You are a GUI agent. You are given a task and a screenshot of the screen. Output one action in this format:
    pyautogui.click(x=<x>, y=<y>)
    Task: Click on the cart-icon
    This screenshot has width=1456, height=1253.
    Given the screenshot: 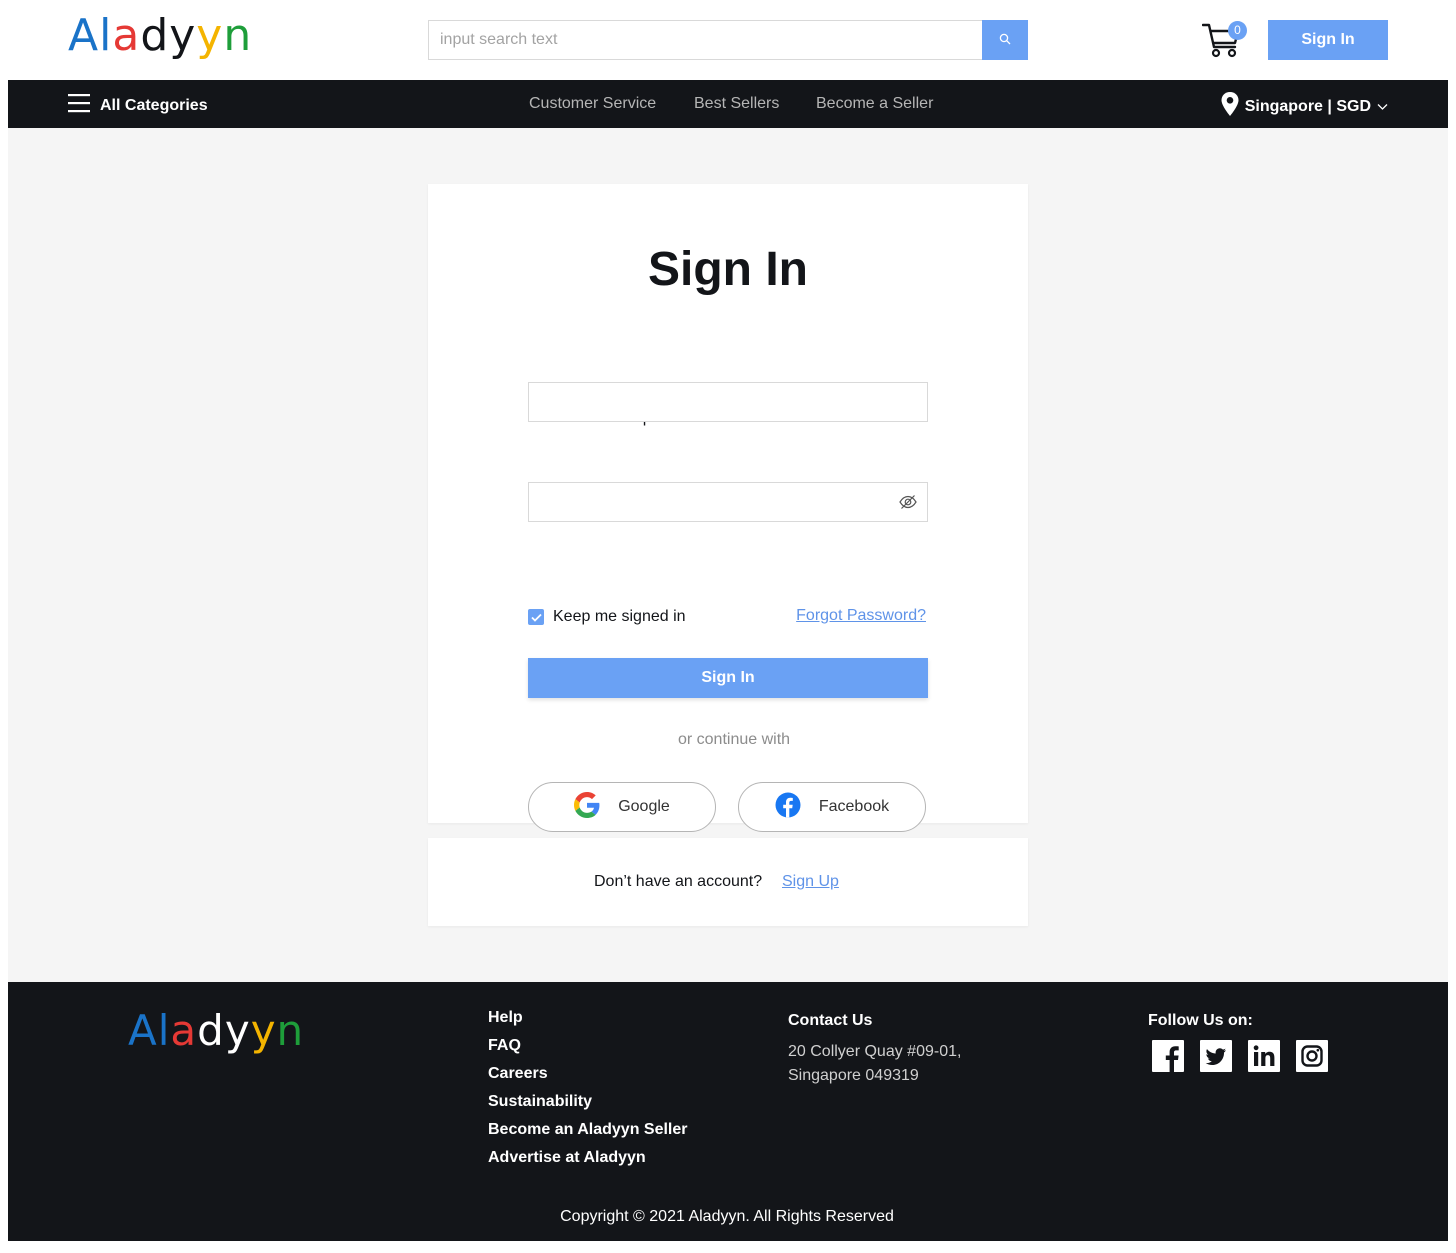 What is the action you would take?
    pyautogui.click(x=1221, y=43)
    